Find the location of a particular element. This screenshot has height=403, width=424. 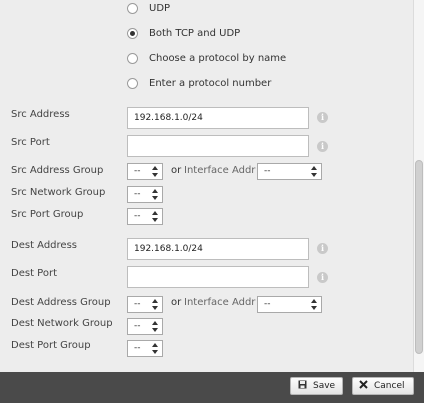

src-port-group-value: -- is located at coordinates (137, 216).